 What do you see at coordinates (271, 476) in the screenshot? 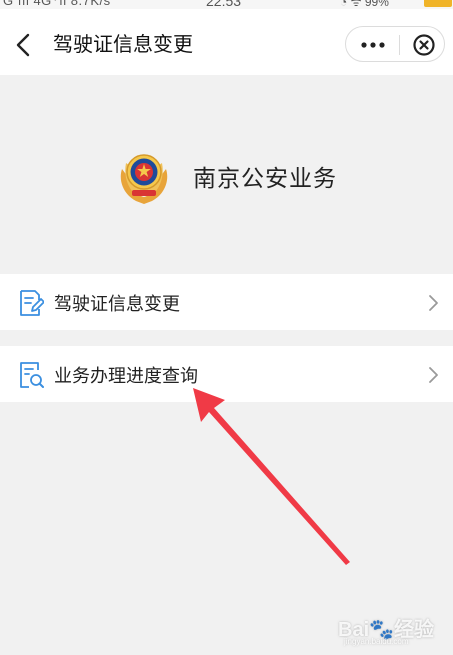
I see `annotation-arrow-icon` at bounding box center [271, 476].